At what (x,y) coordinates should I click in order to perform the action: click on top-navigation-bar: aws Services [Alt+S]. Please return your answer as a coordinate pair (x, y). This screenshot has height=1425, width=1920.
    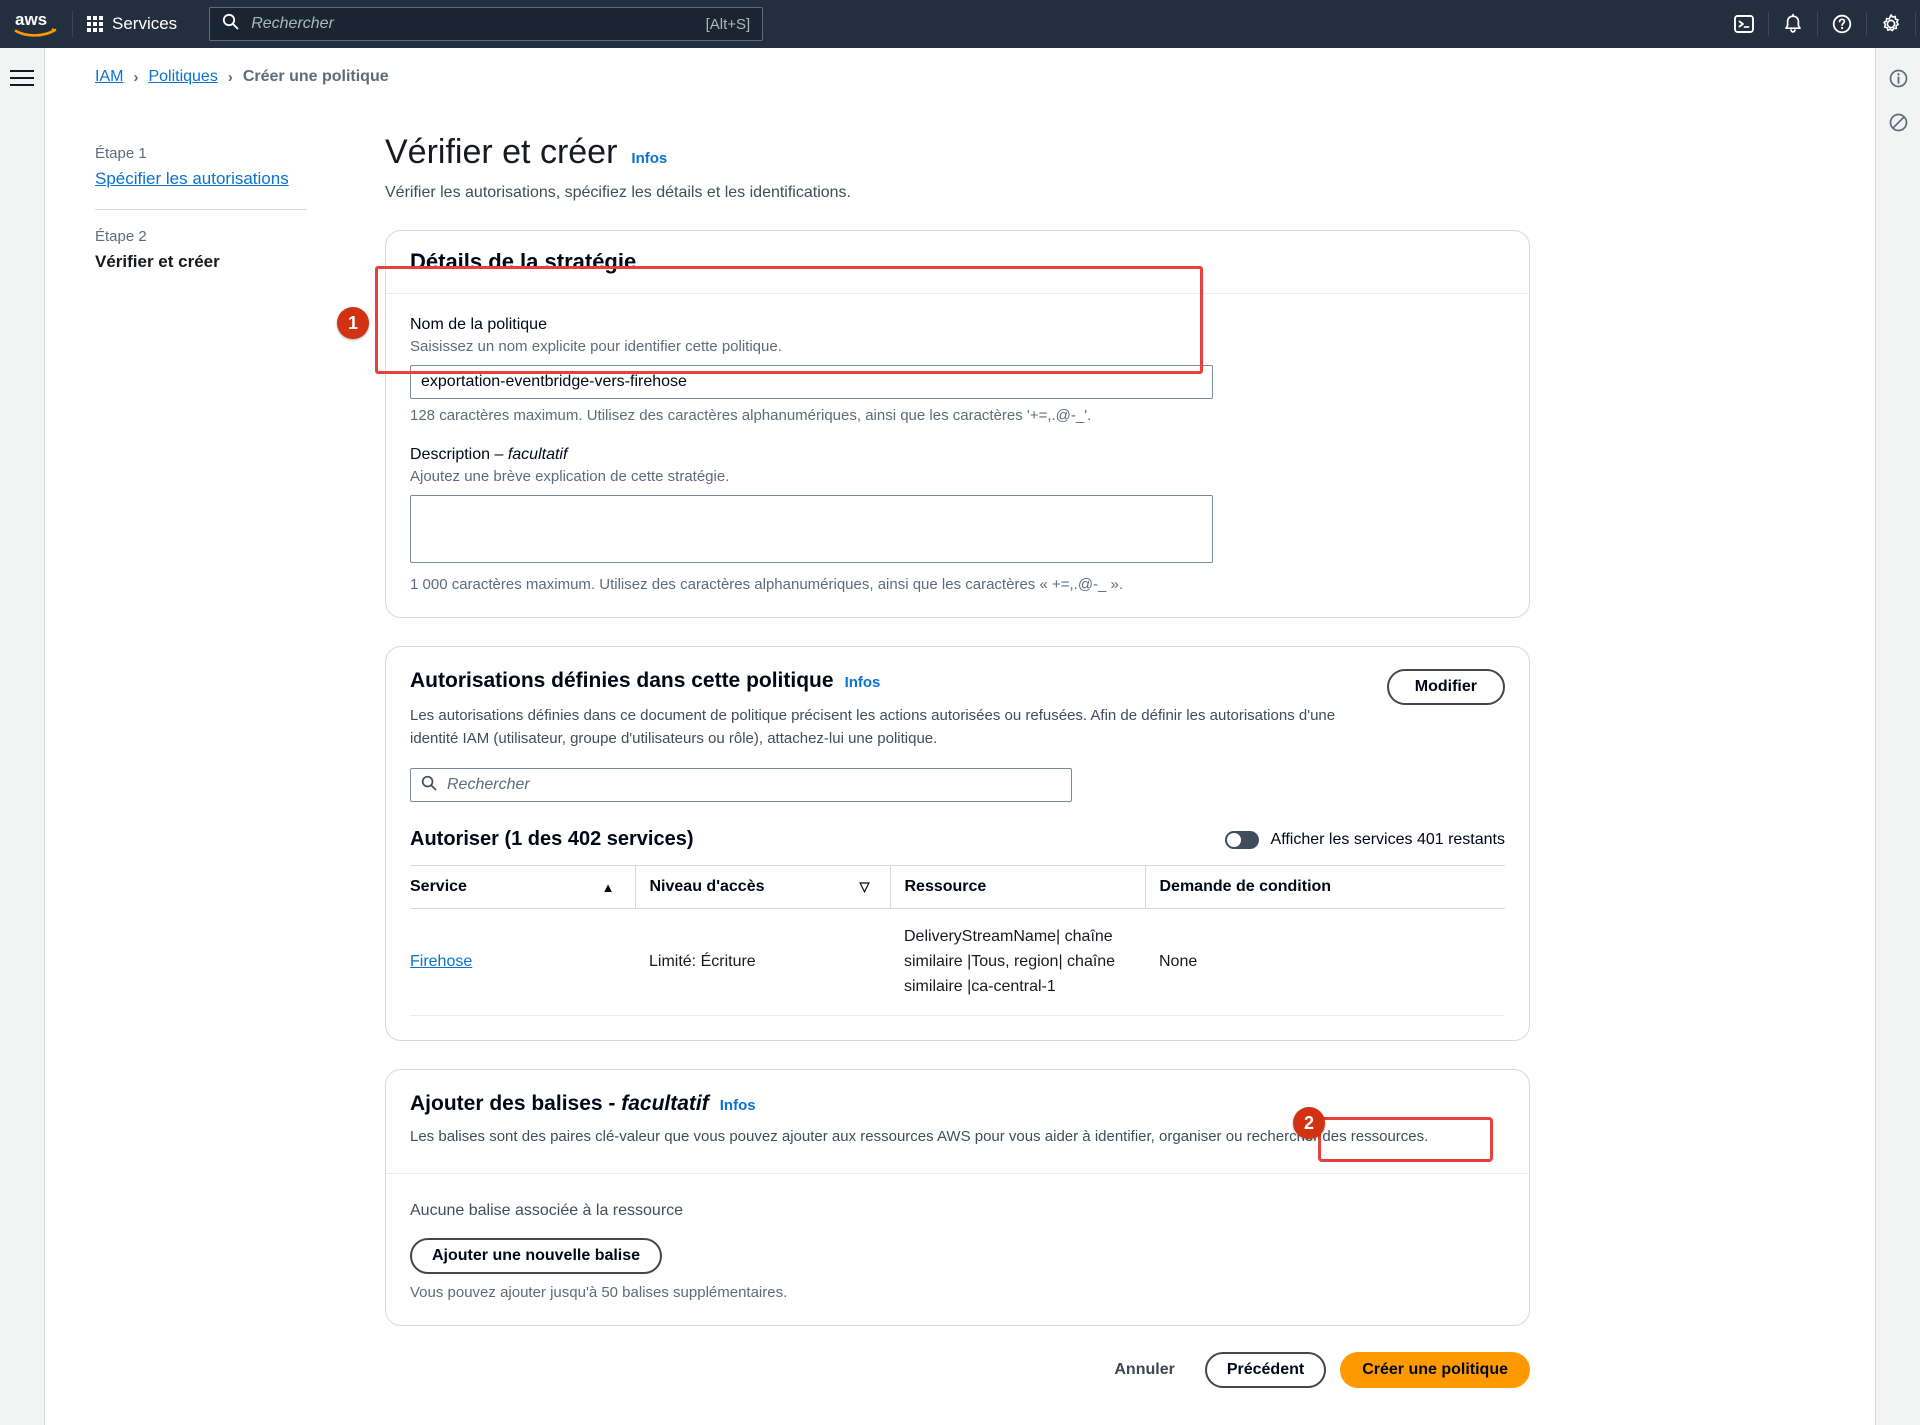
    Looking at the image, I should click on (960, 24).